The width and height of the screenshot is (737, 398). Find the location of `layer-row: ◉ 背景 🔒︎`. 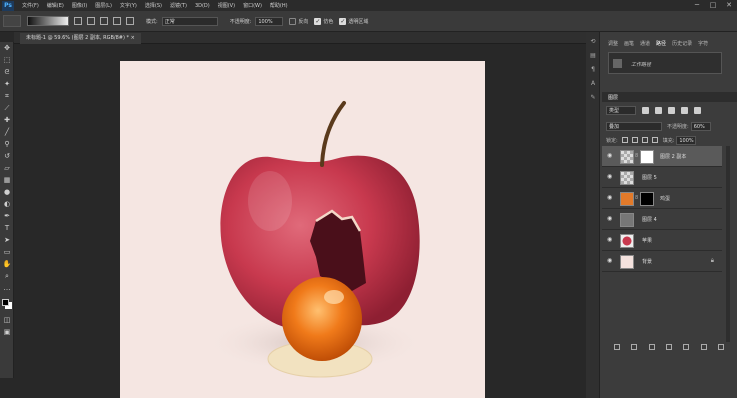

layer-row: ◉ 背景 🔒︎ is located at coordinates (662, 261).